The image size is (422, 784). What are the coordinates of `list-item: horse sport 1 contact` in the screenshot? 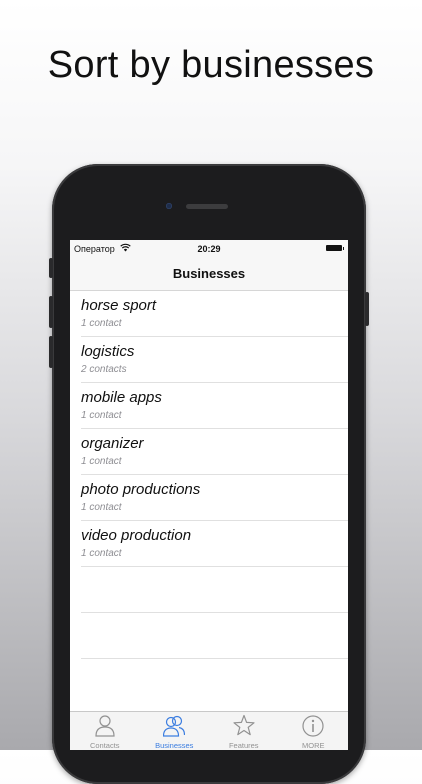 It's located at (214, 314).